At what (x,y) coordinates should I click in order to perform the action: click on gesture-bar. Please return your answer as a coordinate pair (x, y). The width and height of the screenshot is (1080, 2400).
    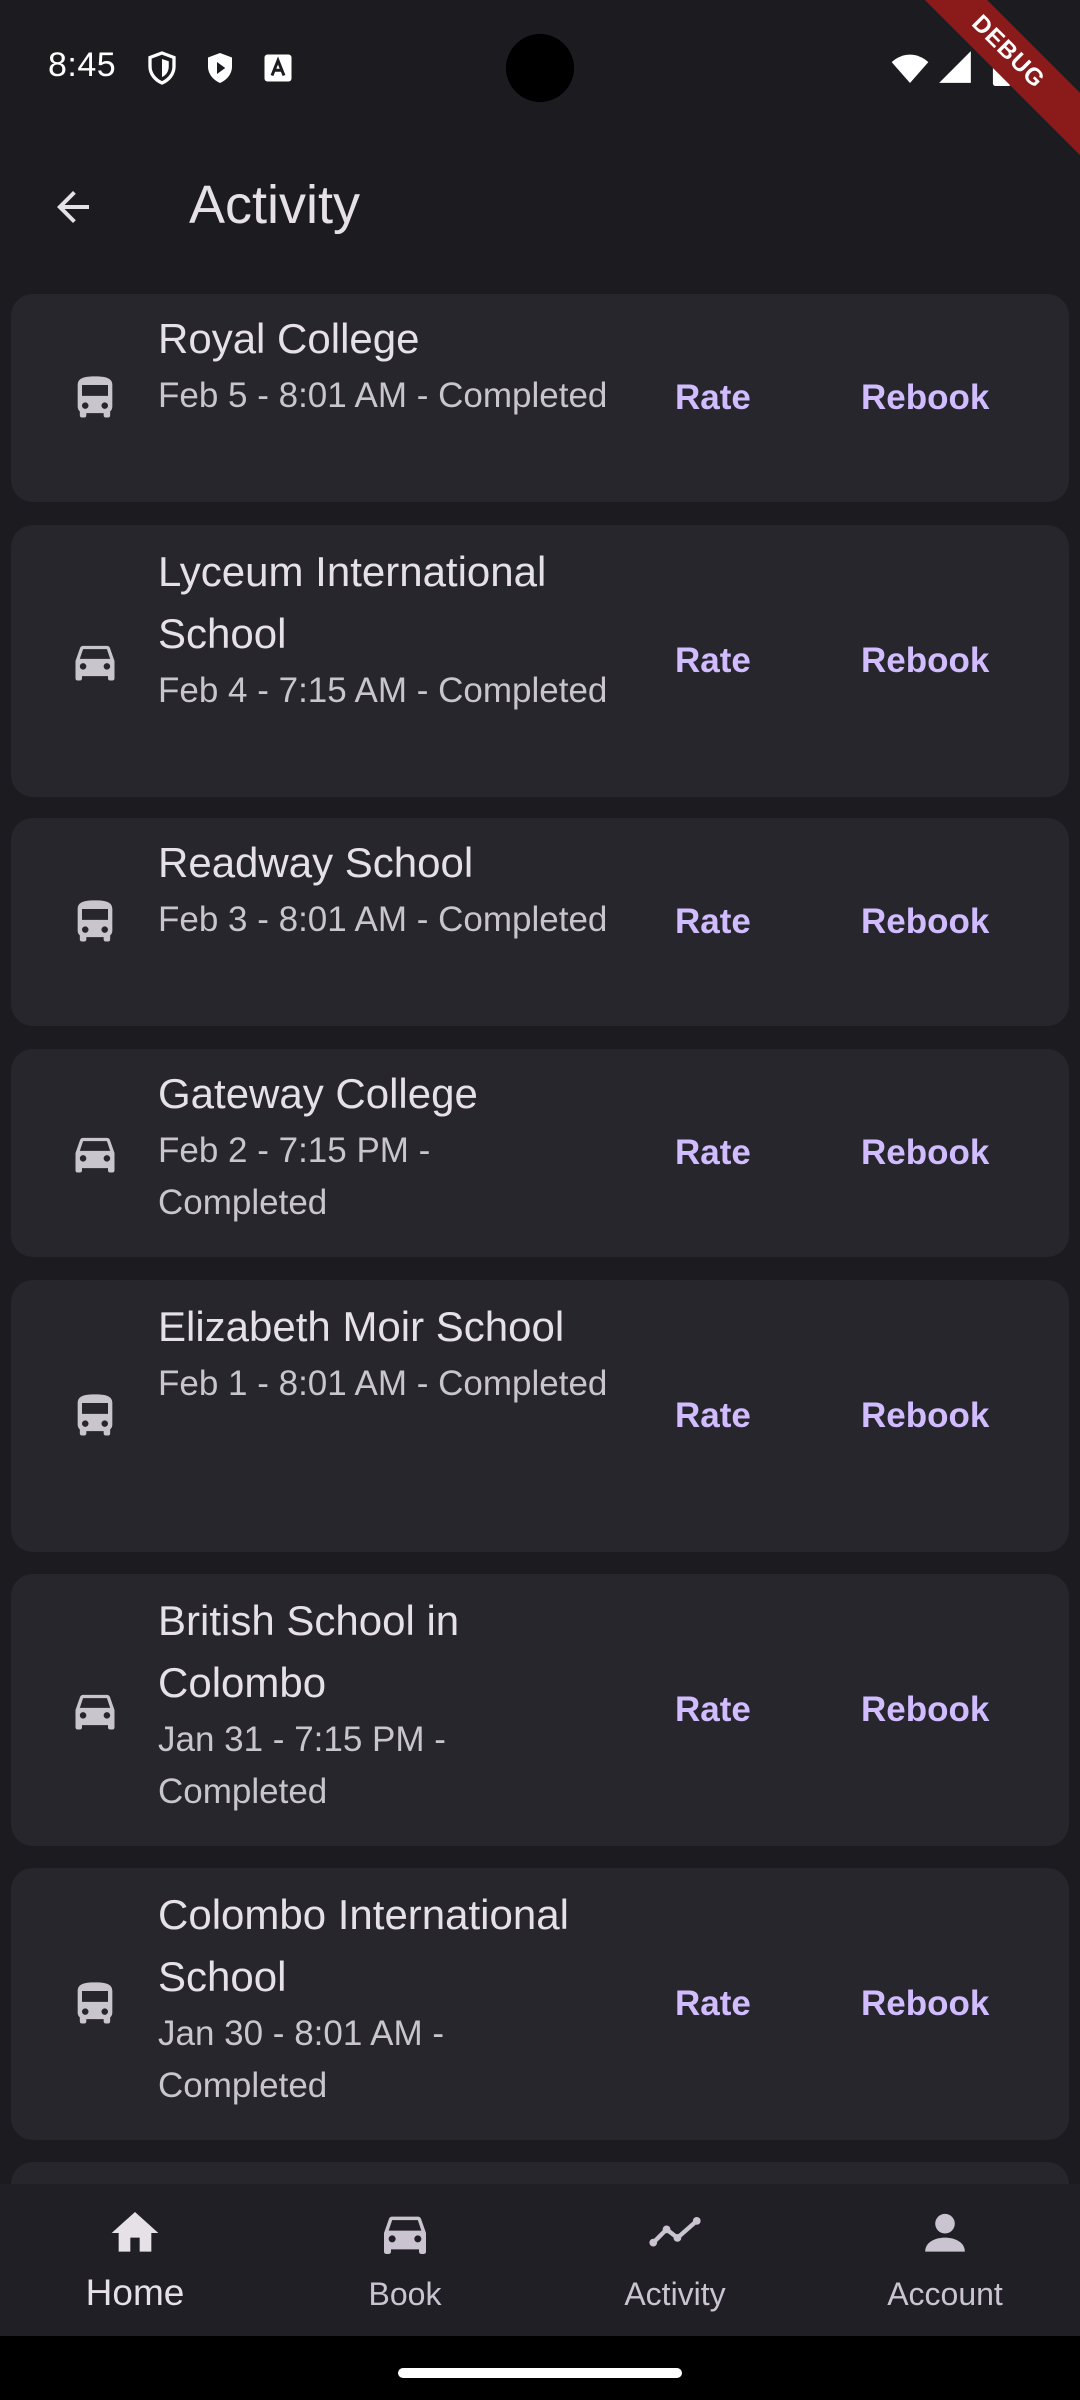
    Looking at the image, I should click on (540, 2368).